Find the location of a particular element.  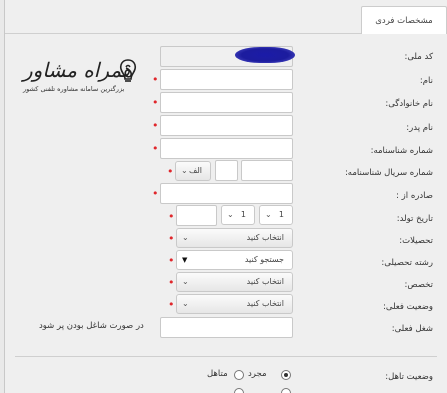

serial-letter-select: الف ⌄ is located at coordinates (193, 171).